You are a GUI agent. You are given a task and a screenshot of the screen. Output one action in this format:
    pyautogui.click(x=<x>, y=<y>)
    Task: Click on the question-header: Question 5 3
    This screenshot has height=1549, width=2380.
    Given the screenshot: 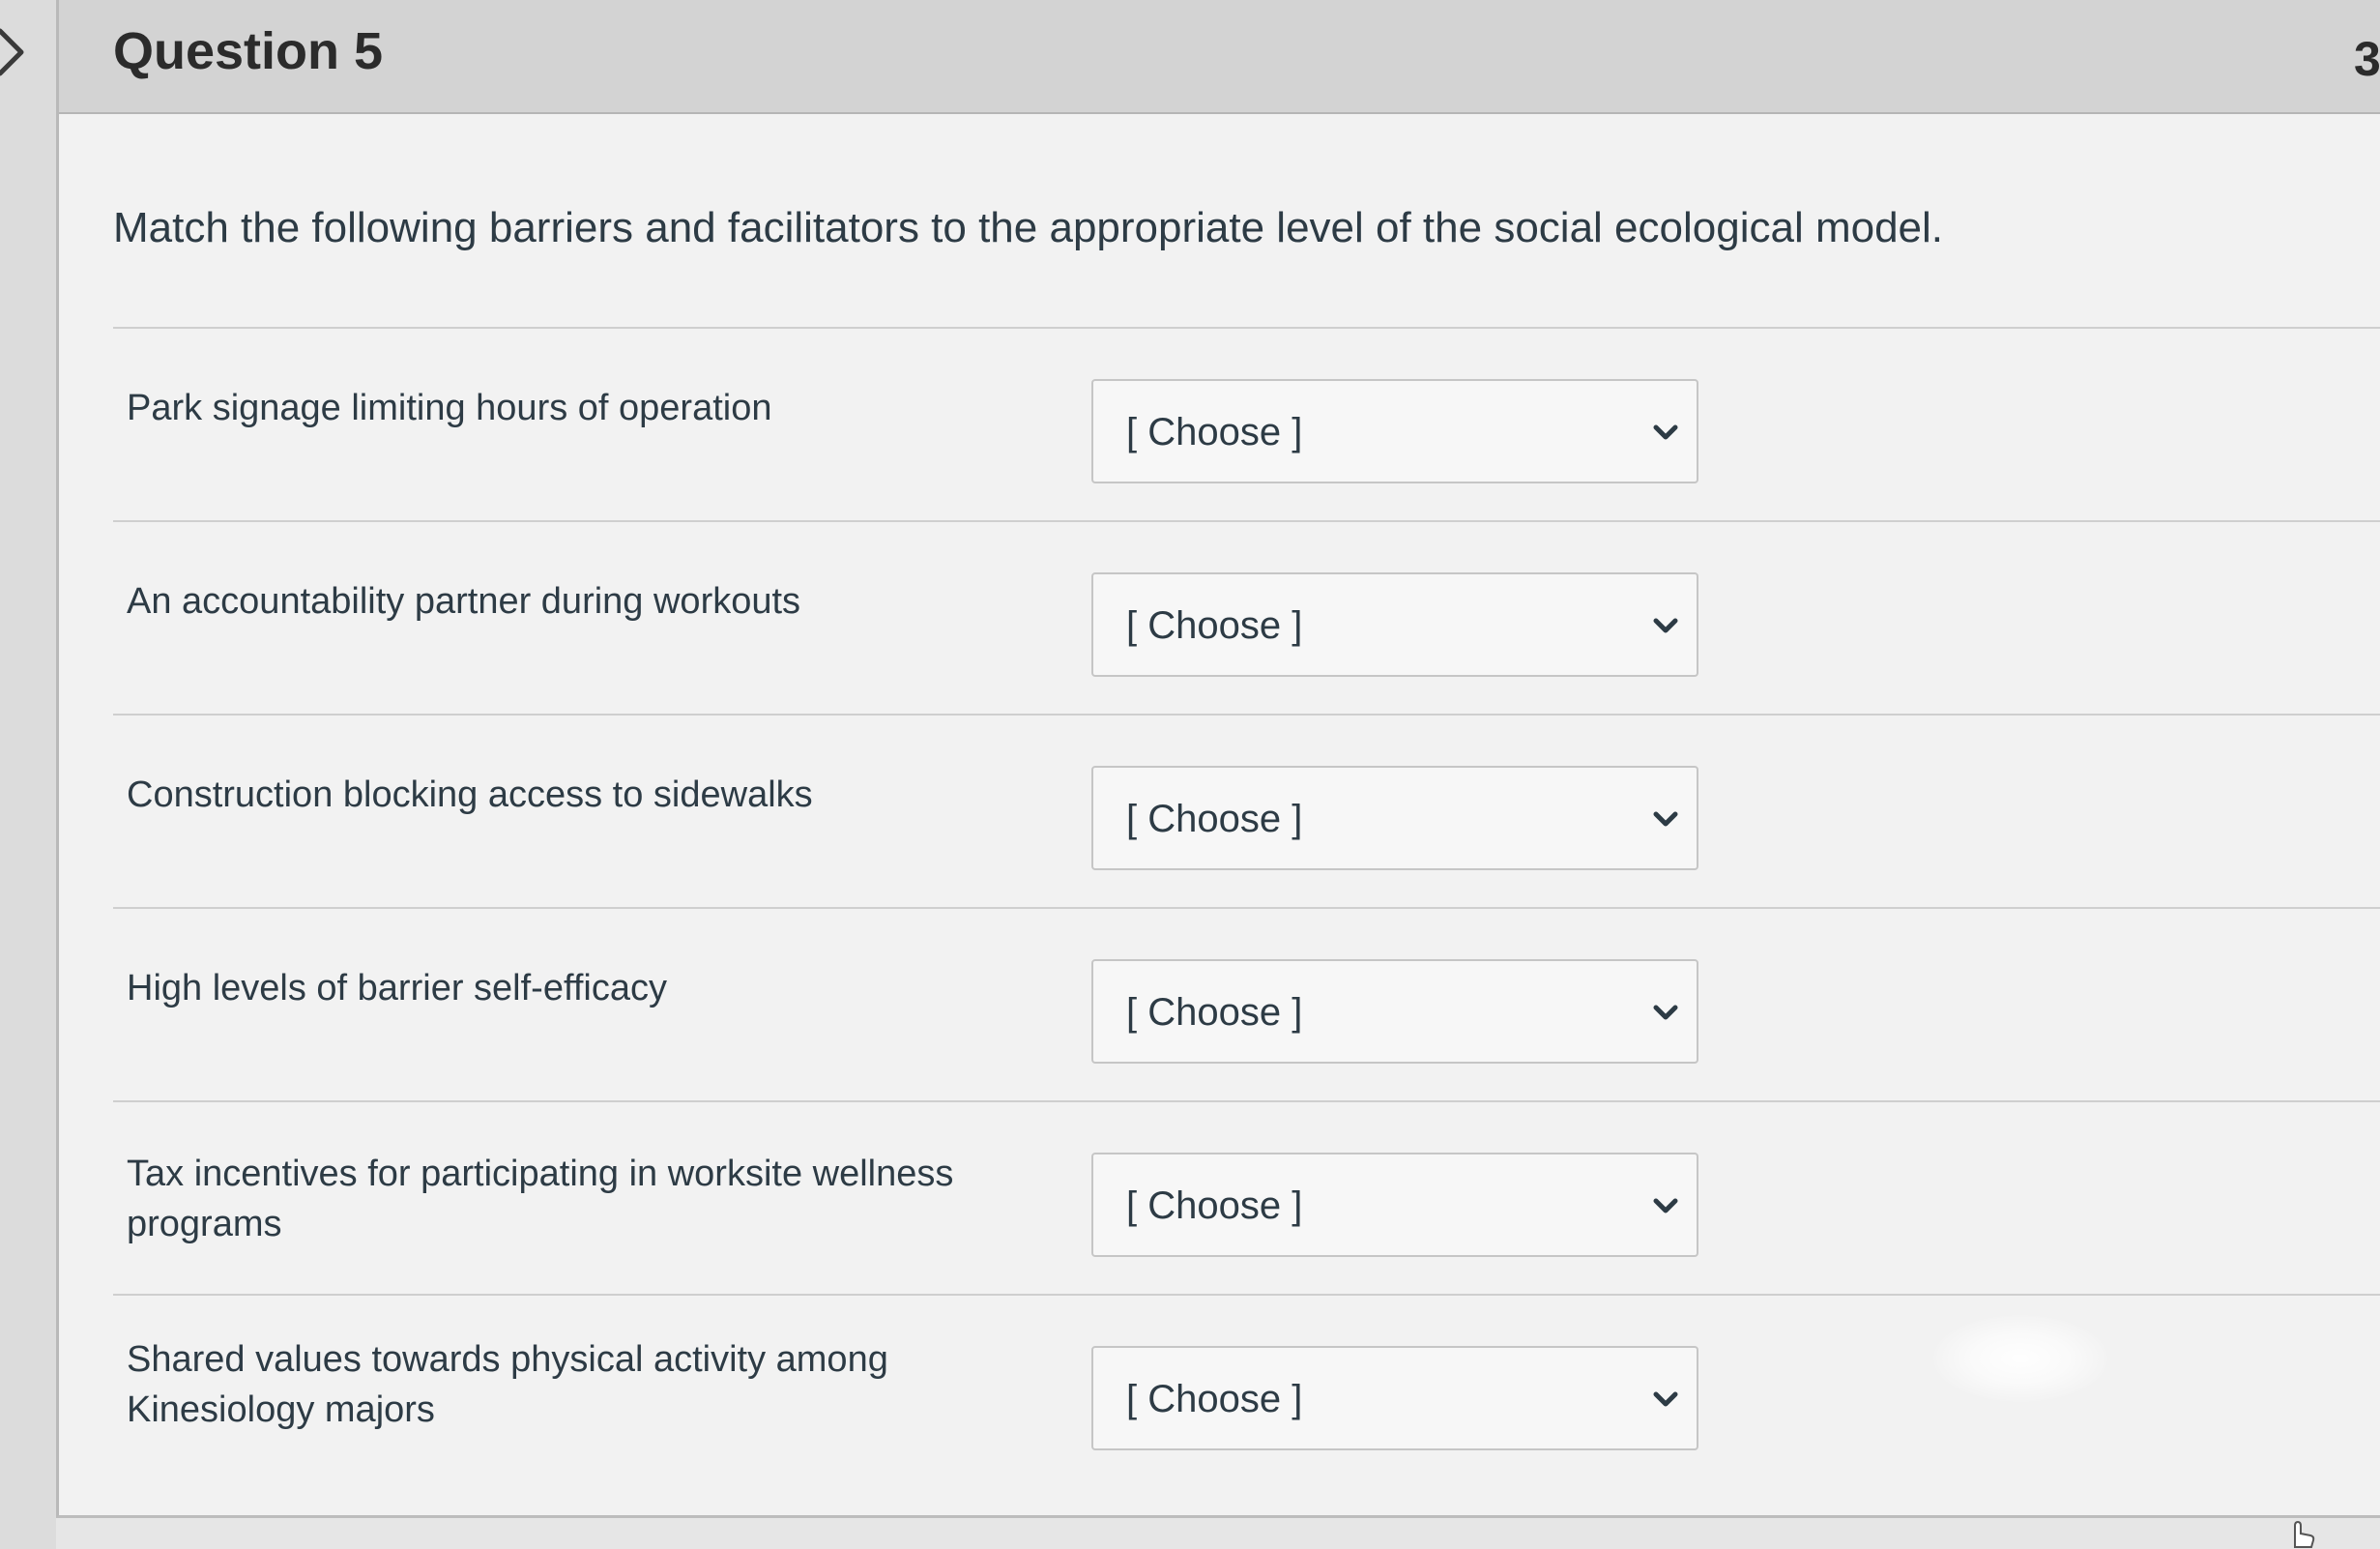 What is the action you would take?
    pyautogui.click(x=1220, y=57)
    